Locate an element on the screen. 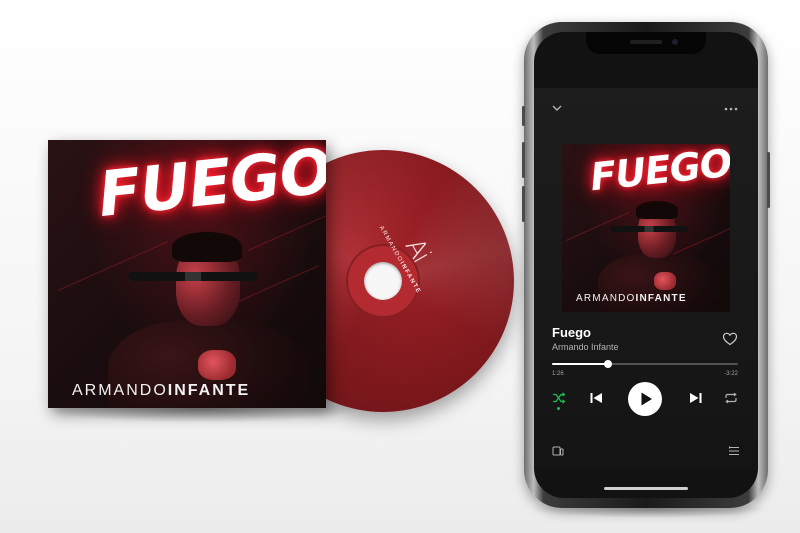 Image resolution: width=800 pixels, height=533 pixels. artwork-artist: ARMANDOINFANTE is located at coordinates (631, 298).